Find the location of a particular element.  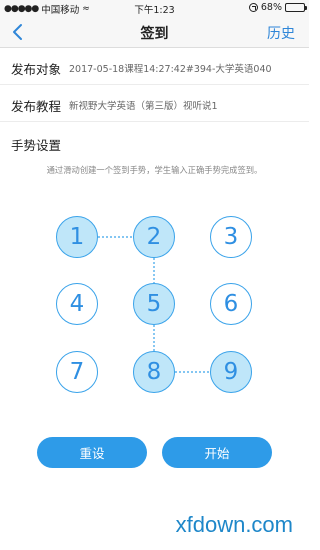

target-value: 2017-05-18课程14:27:42#394-大学英语040 is located at coordinates (170, 69).